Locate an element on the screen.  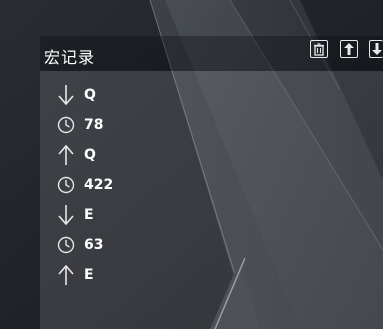
macro-event-text: 78 is located at coordinates (94, 125).